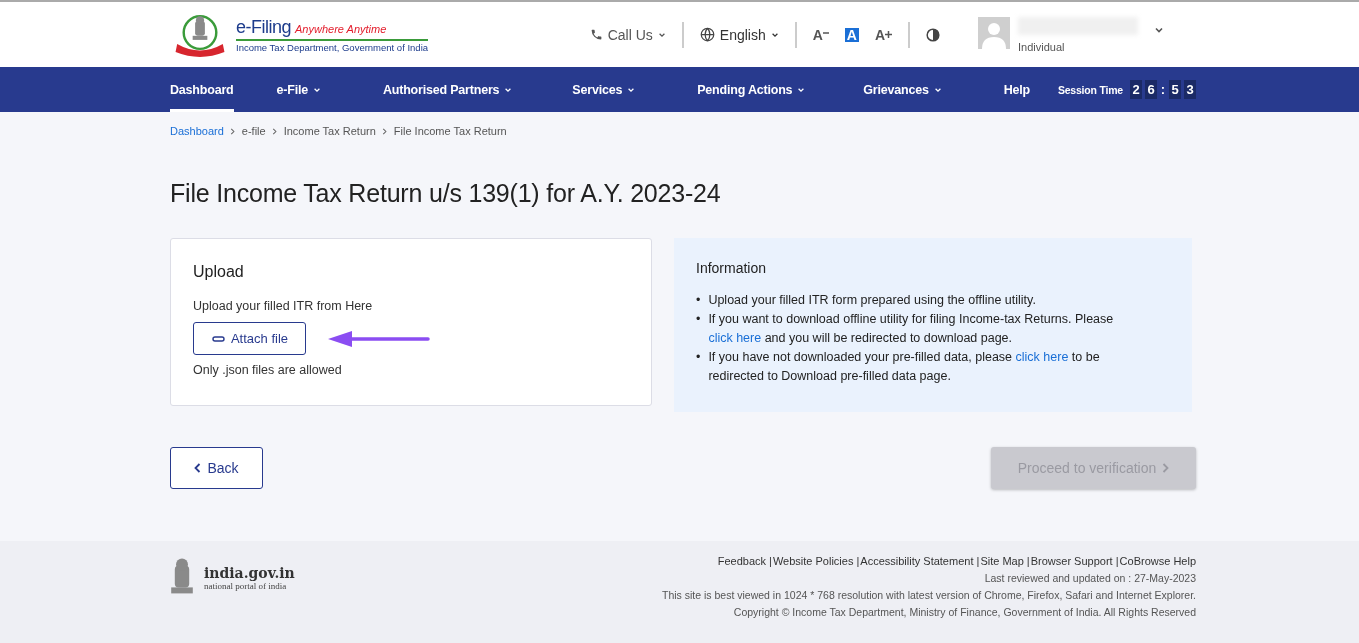  I want to click on arrow-icon, so click(379, 338).